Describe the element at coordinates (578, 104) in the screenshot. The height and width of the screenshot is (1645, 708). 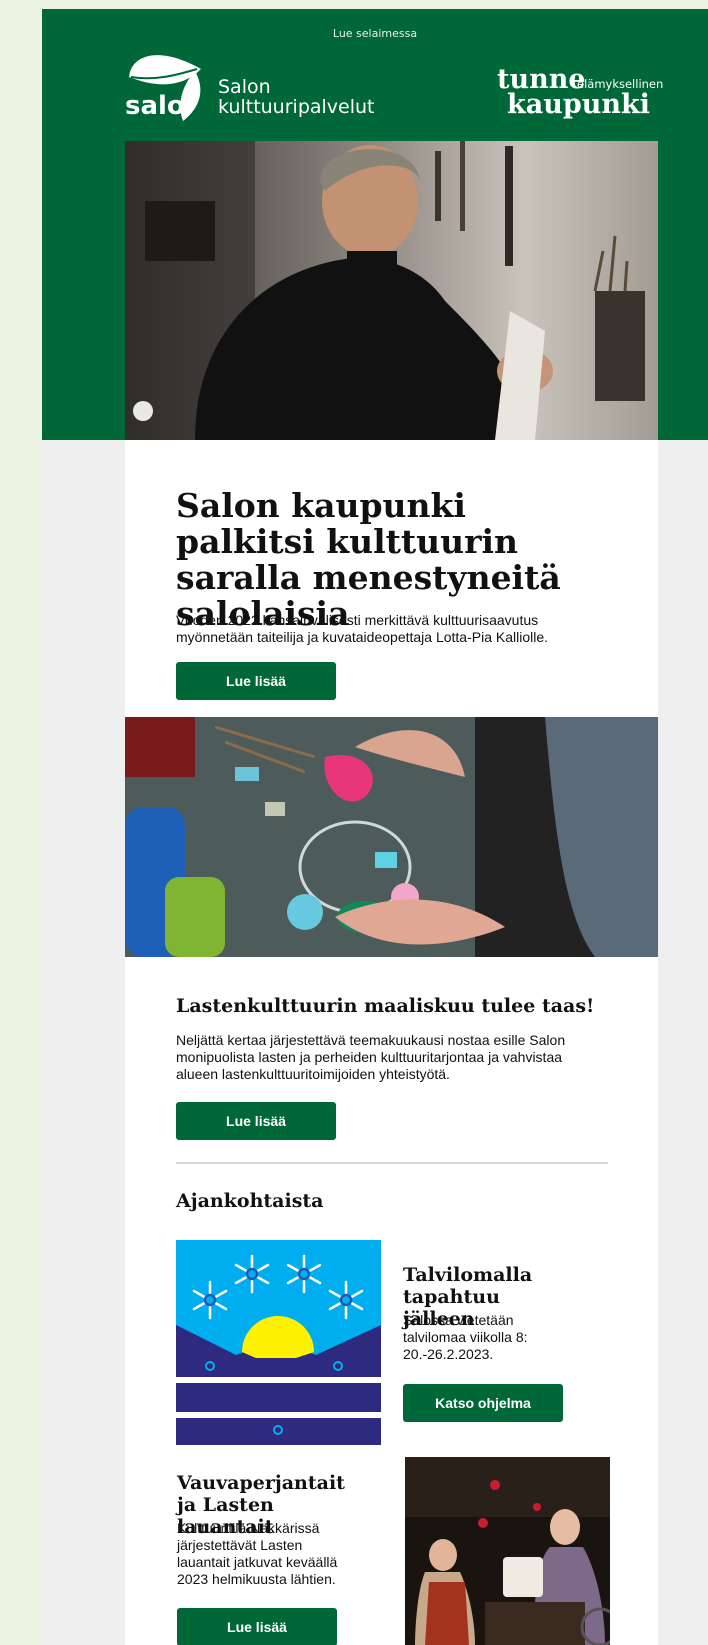
I see `logo-kaupunki: kaupunki` at that location.